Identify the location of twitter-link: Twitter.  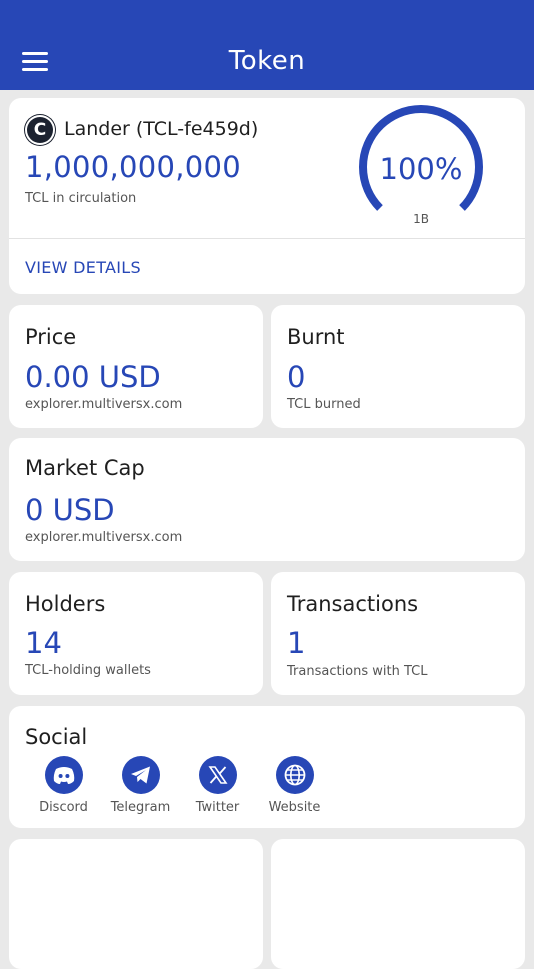
(217, 785).